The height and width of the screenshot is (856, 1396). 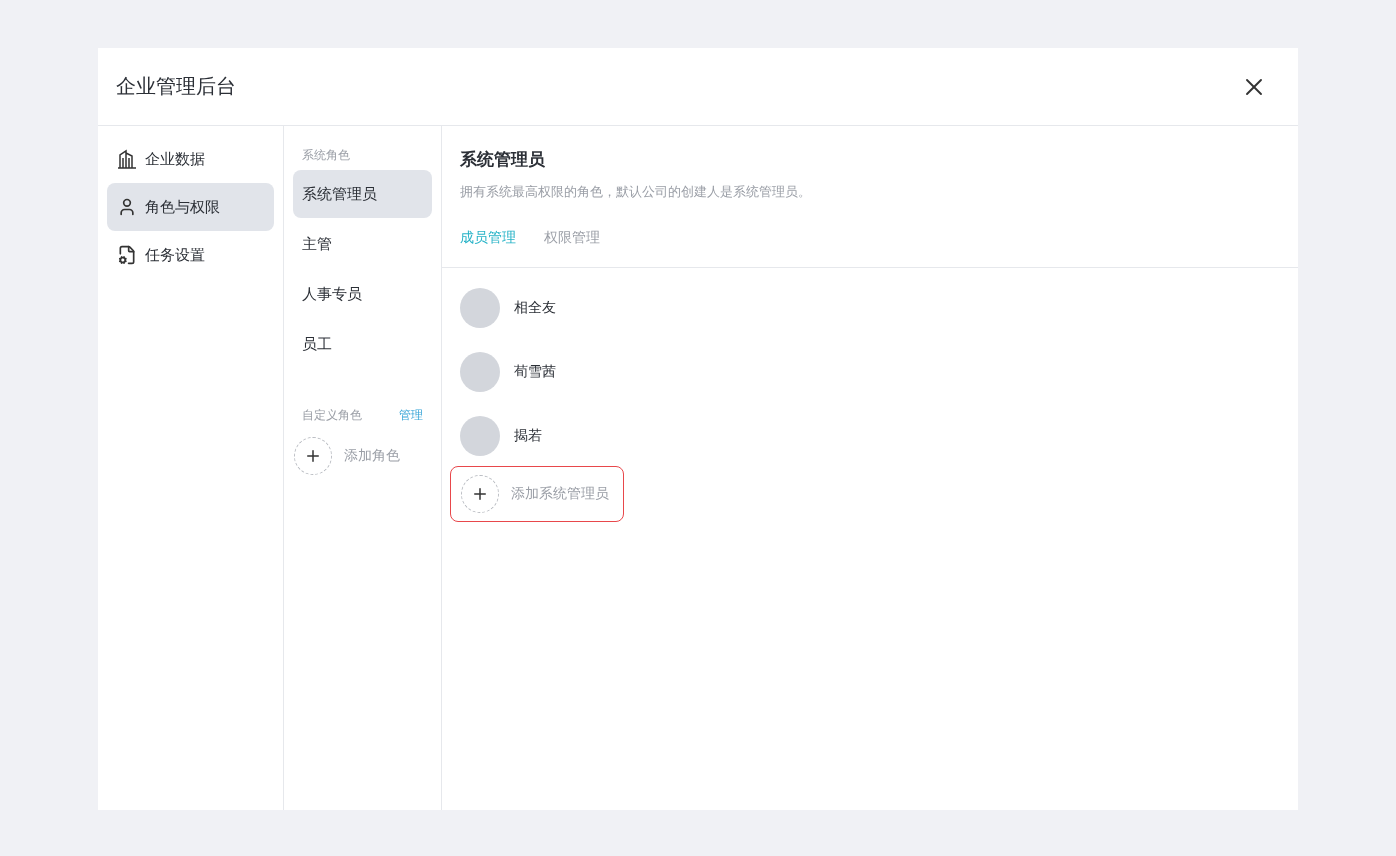 I want to click on sidebar-item: 企业数据, so click(x=190, y=159).